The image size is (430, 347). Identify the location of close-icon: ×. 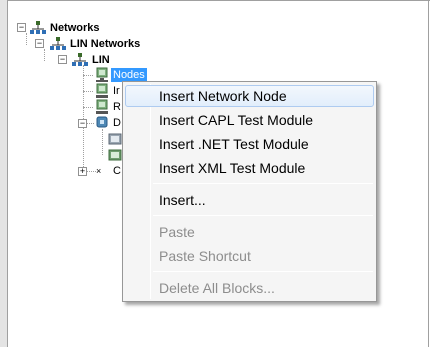
(99, 171).